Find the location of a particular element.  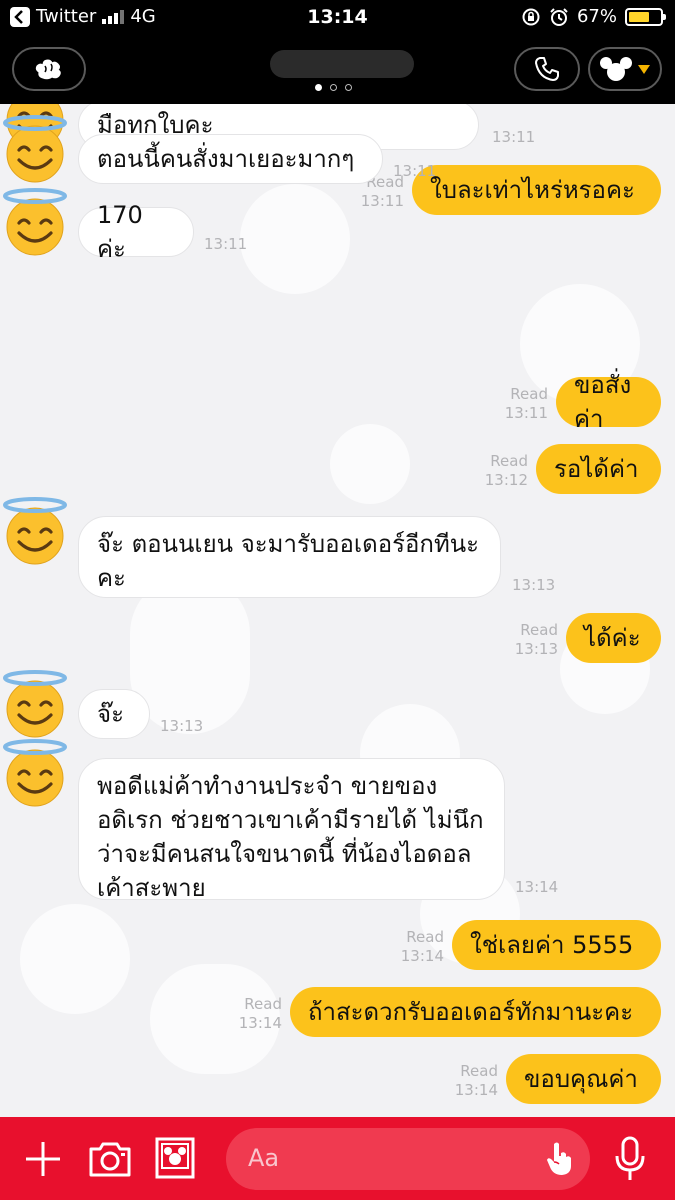

message-bubble: 170 ค่ะ is located at coordinates (136, 232).